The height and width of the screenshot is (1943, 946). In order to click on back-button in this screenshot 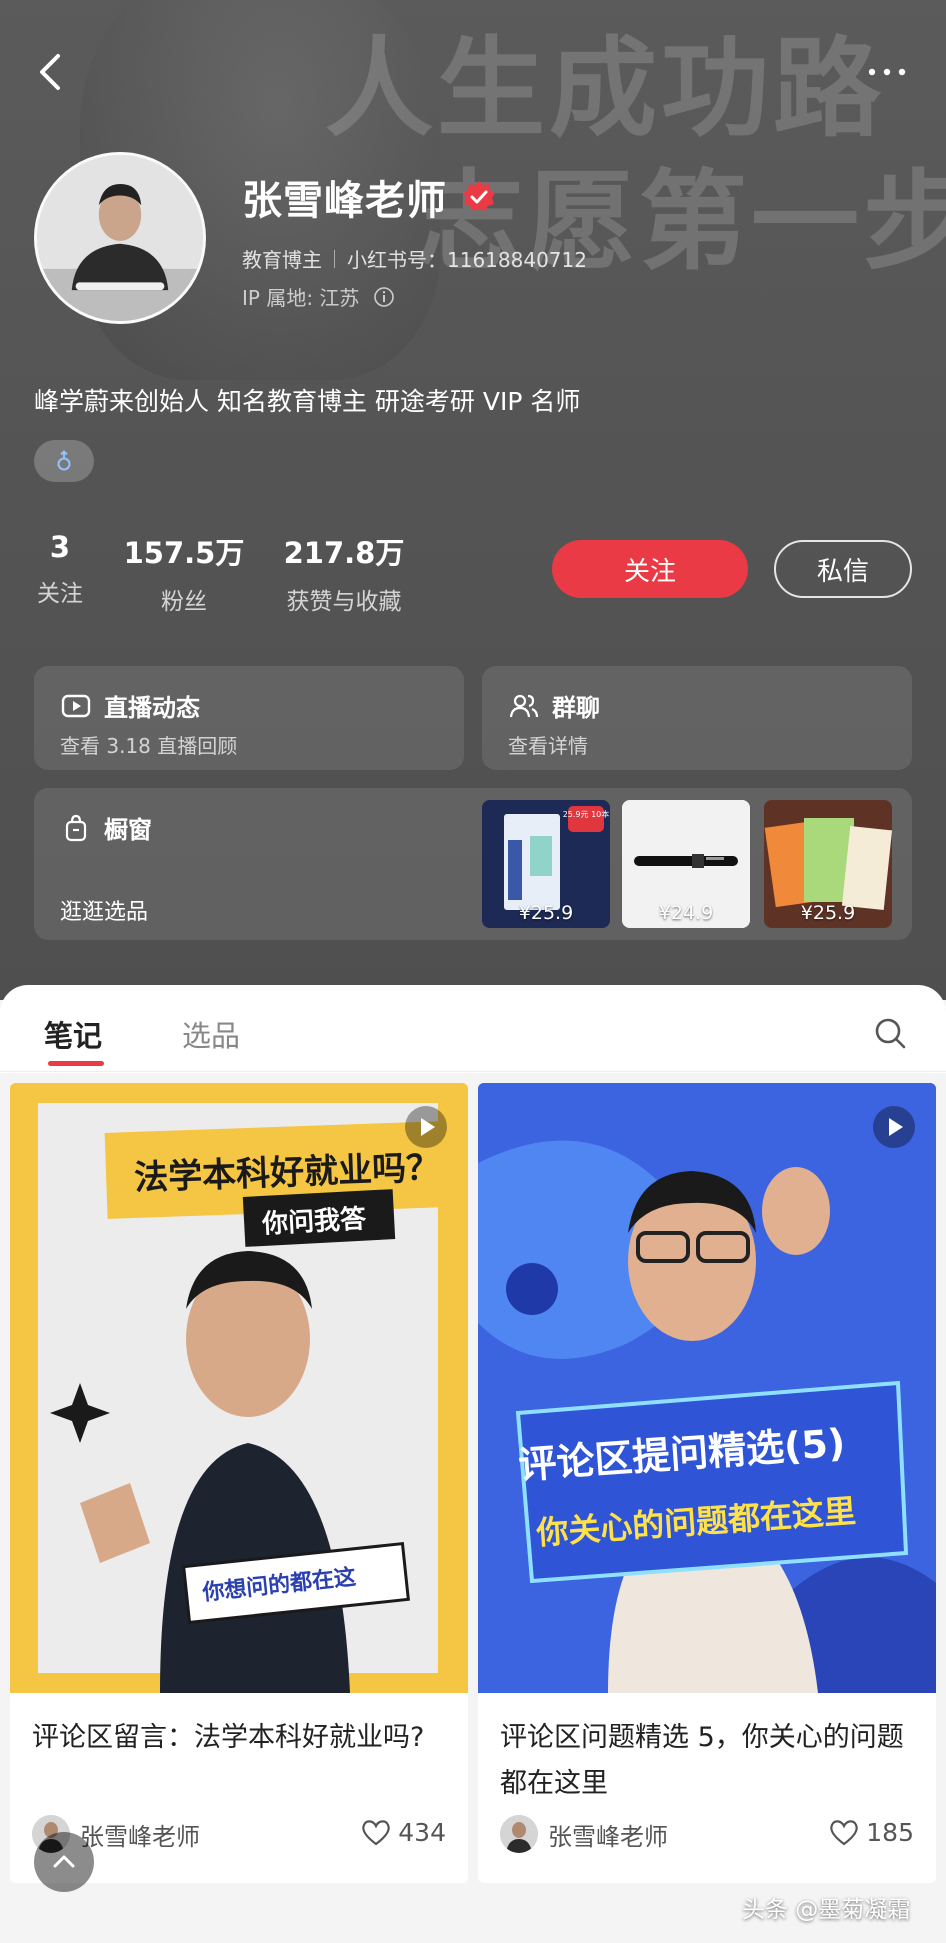, I will do `click(50, 72)`.